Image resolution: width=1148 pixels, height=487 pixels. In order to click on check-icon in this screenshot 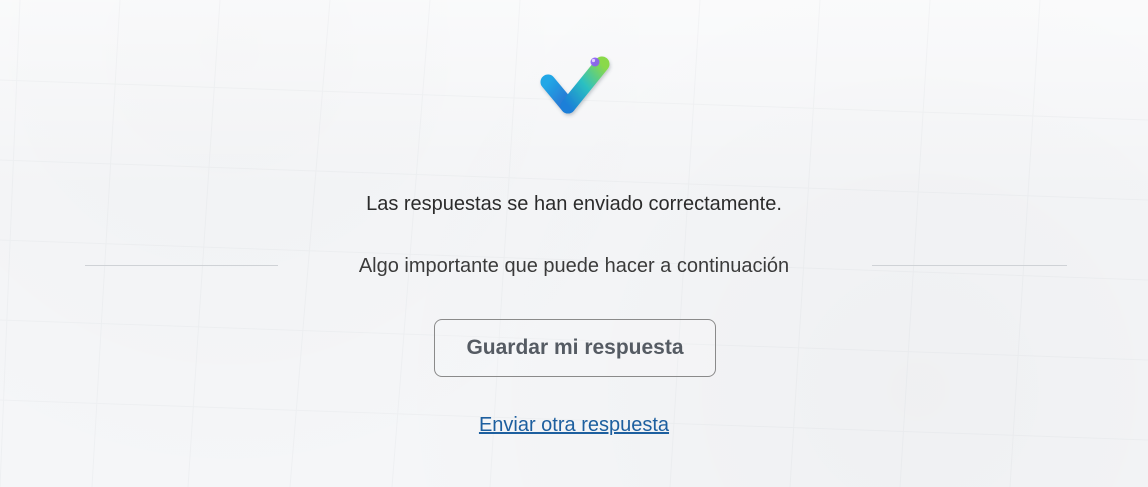, I will do `click(577, 84)`.